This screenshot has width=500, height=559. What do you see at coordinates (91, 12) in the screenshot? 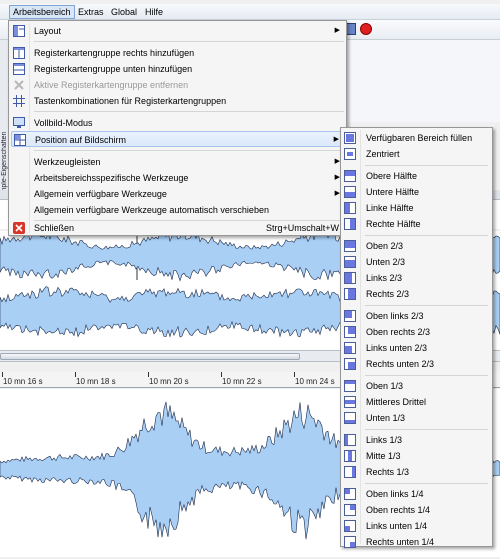
I see `menu-extras: Extras` at bounding box center [91, 12].